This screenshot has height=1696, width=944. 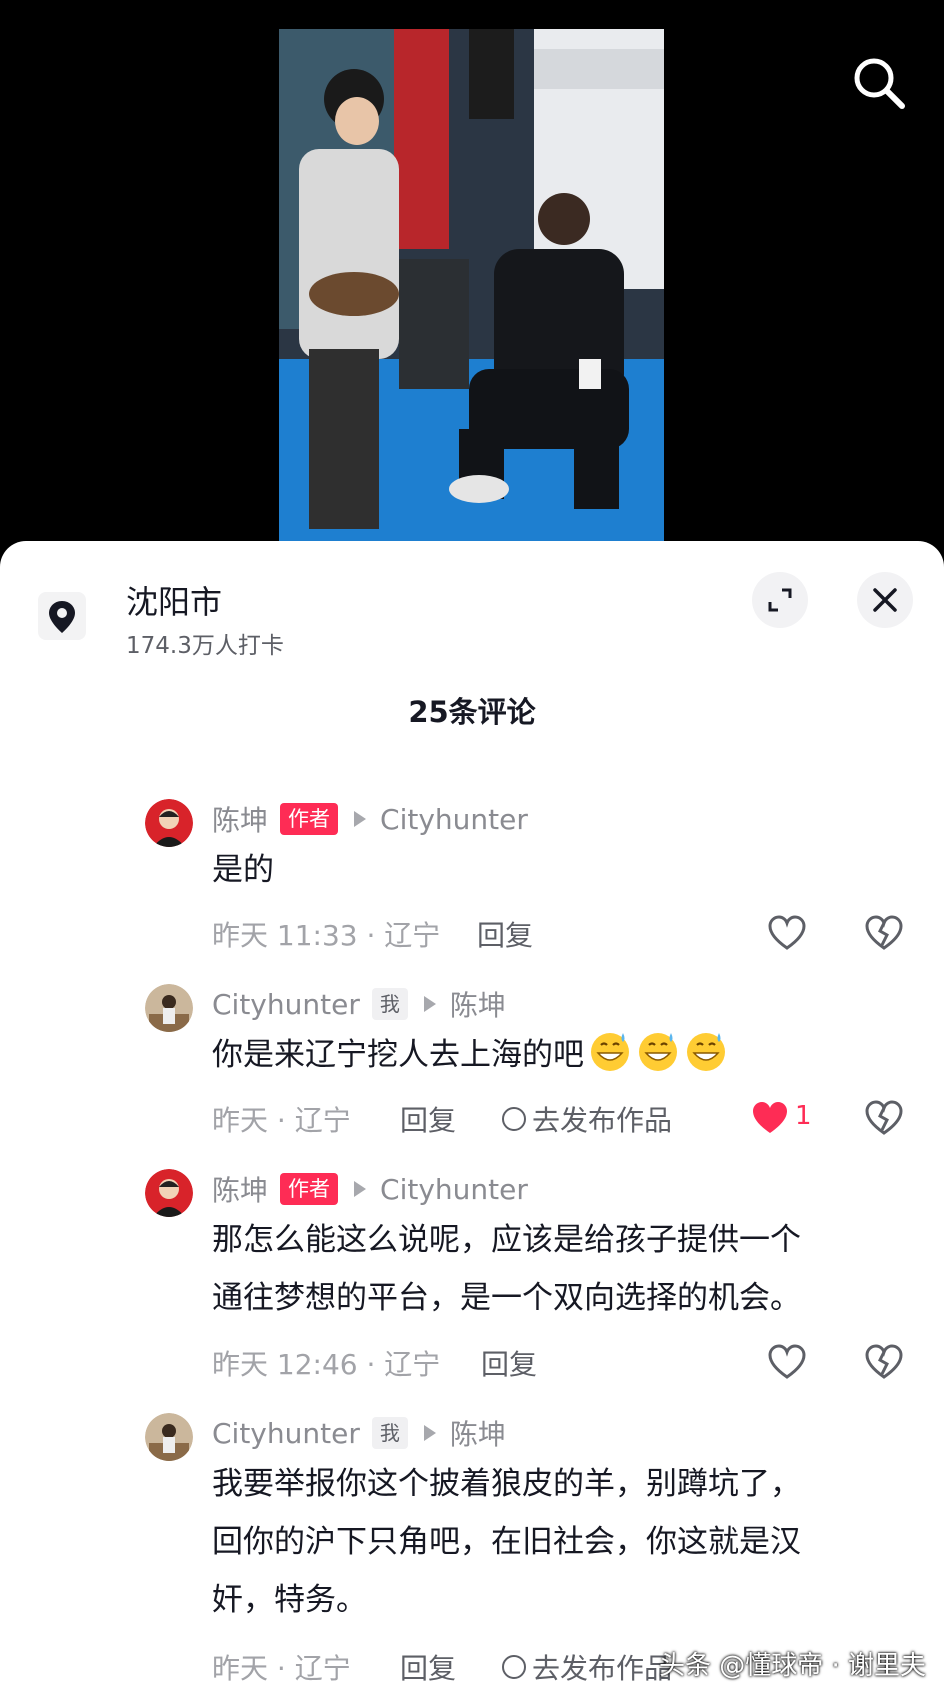 What do you see at coordinates (803, 1116) in the screenshot?
I see `like-count: 1` at bounding box center [803, 1116].